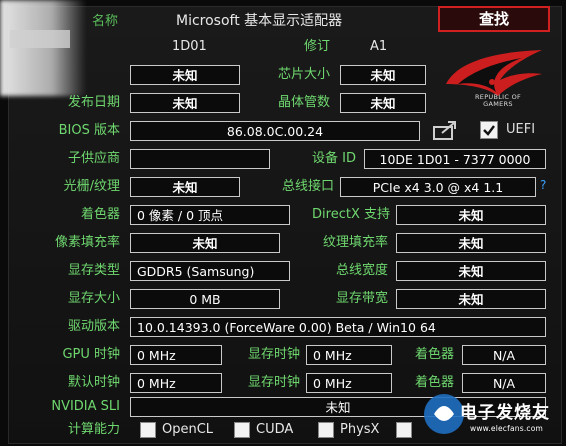  Describe the element at coordinates (505, 413) in the screenshot. I see `watermark-text: 电子发烧友` at that location.